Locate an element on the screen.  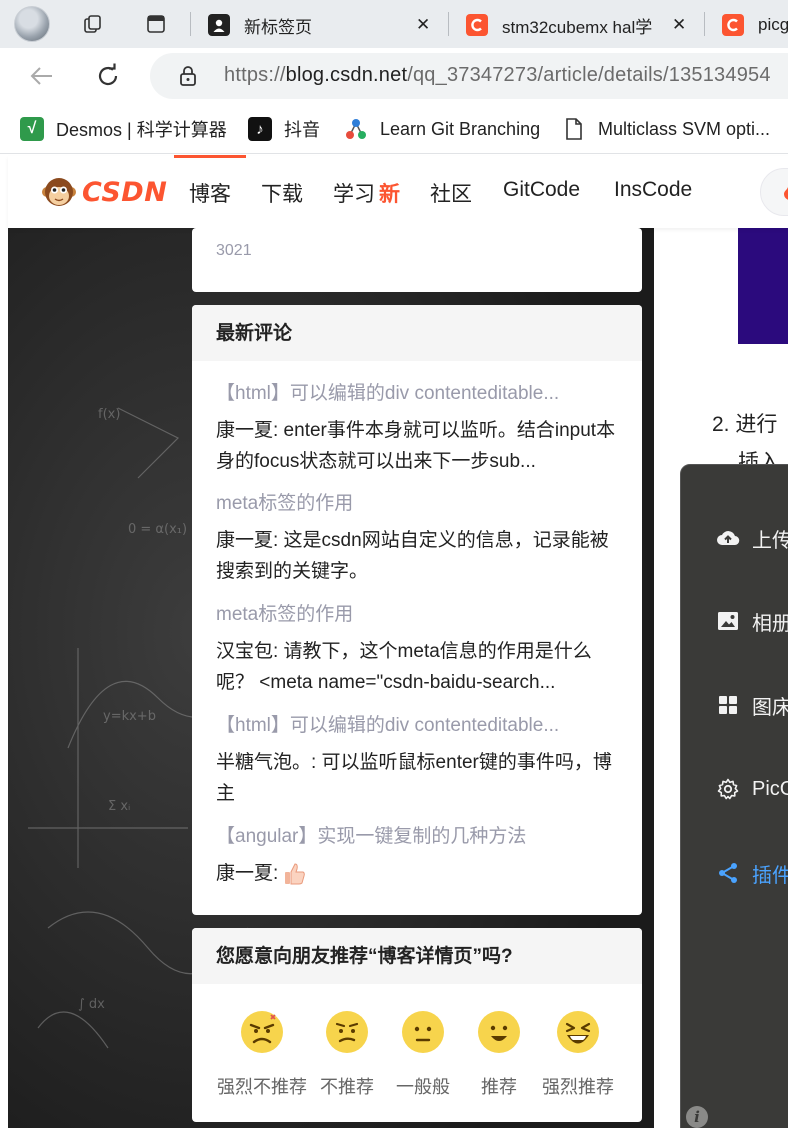
svg-text: ∫ dx is located at coordinates (91, 1004).